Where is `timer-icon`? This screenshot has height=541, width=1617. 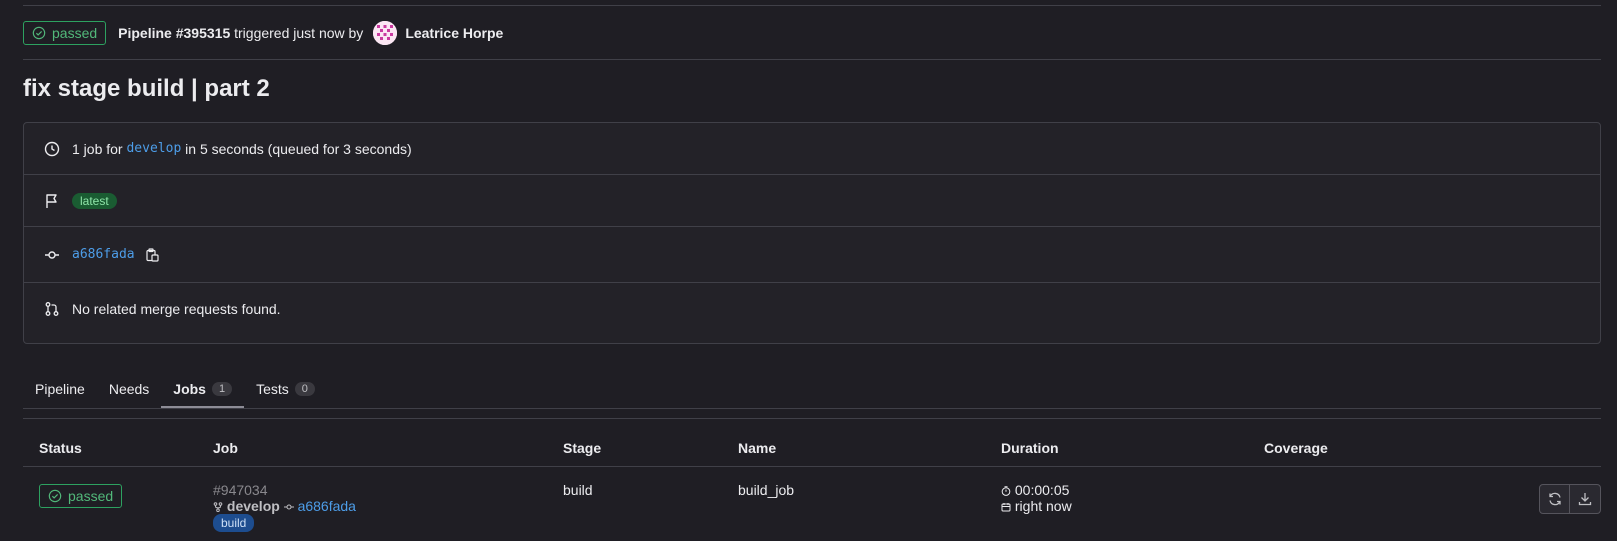
timer-icon is located at coordinates (1006, 491).